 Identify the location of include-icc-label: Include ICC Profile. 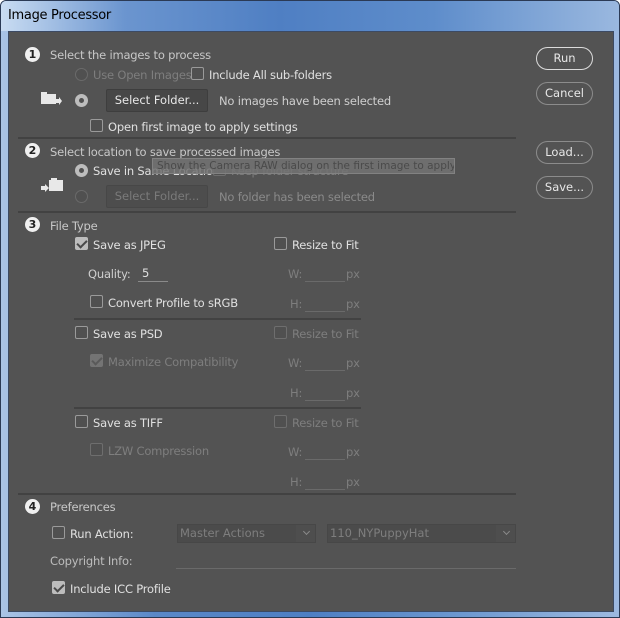
(120, 589).